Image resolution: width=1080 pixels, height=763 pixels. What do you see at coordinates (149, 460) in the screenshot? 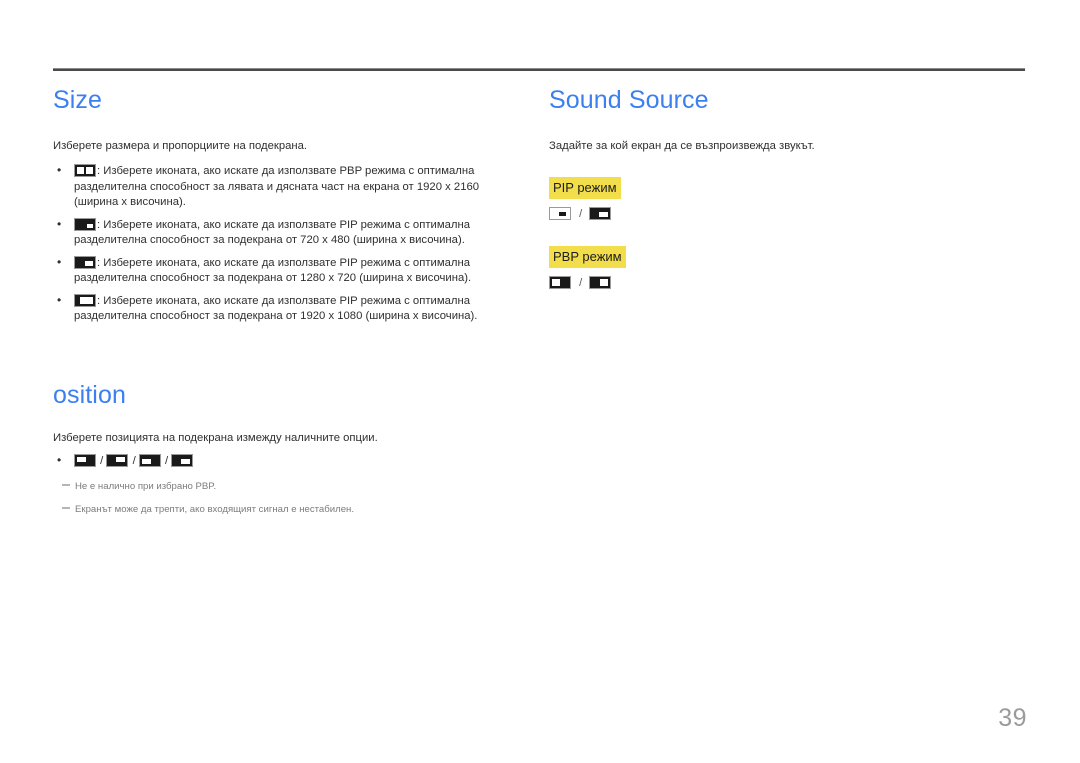
I see `position-bottom-left-icon` at bounding box center [149, 460].